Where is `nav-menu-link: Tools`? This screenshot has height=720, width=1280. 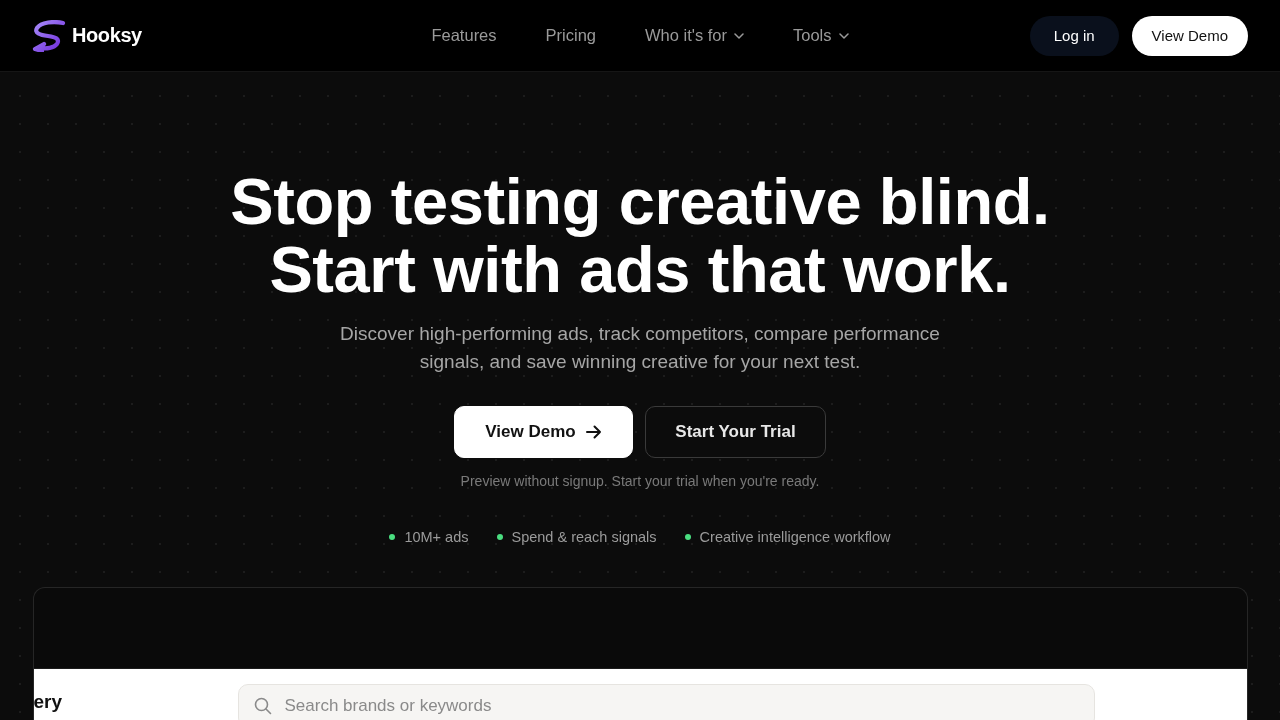
nav-menu-link: Tools is located at coordinates (821, 35).